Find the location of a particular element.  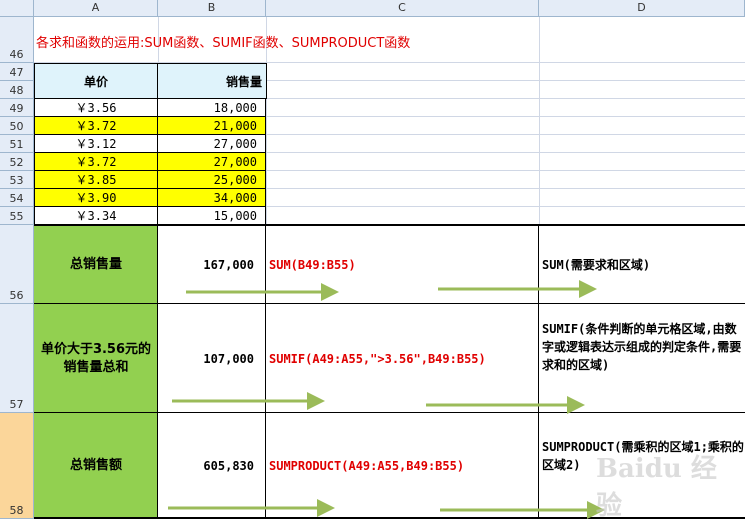

baidu-watermark: Baidu 经验 is located at coordinates (656, 487).